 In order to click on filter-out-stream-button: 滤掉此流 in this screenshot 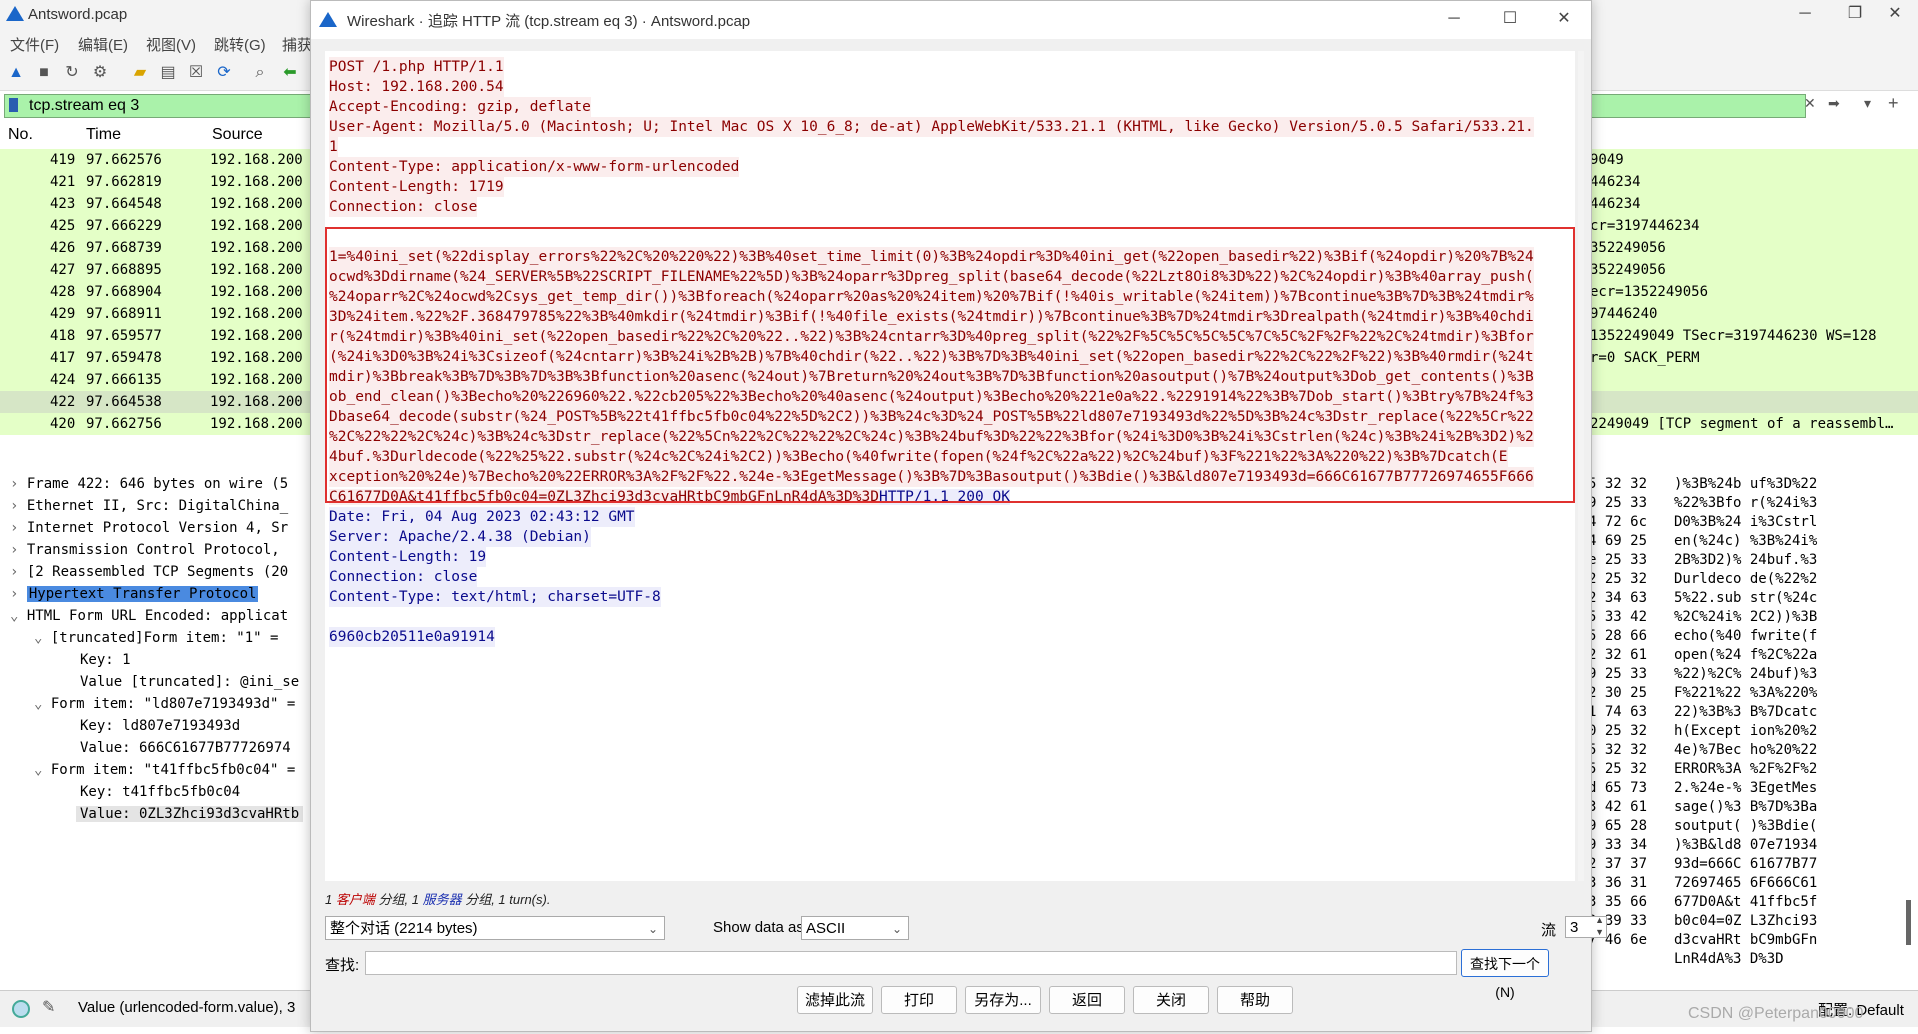, I will do `click(835, 1000)`.